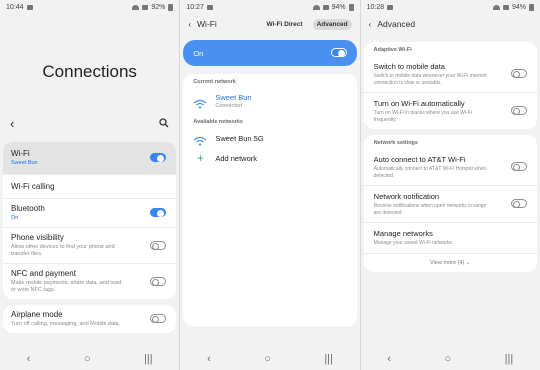  What do you see at coordinates (158, 281) in the screenshot?
I see `nfc-toggle` at bounding box center [158, 281].